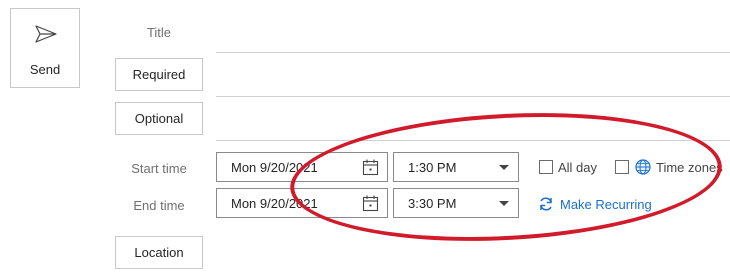  What do you see at coordinates (473, 96) in the screenshot?
I see `required-input` at bounding box center [473, 96].